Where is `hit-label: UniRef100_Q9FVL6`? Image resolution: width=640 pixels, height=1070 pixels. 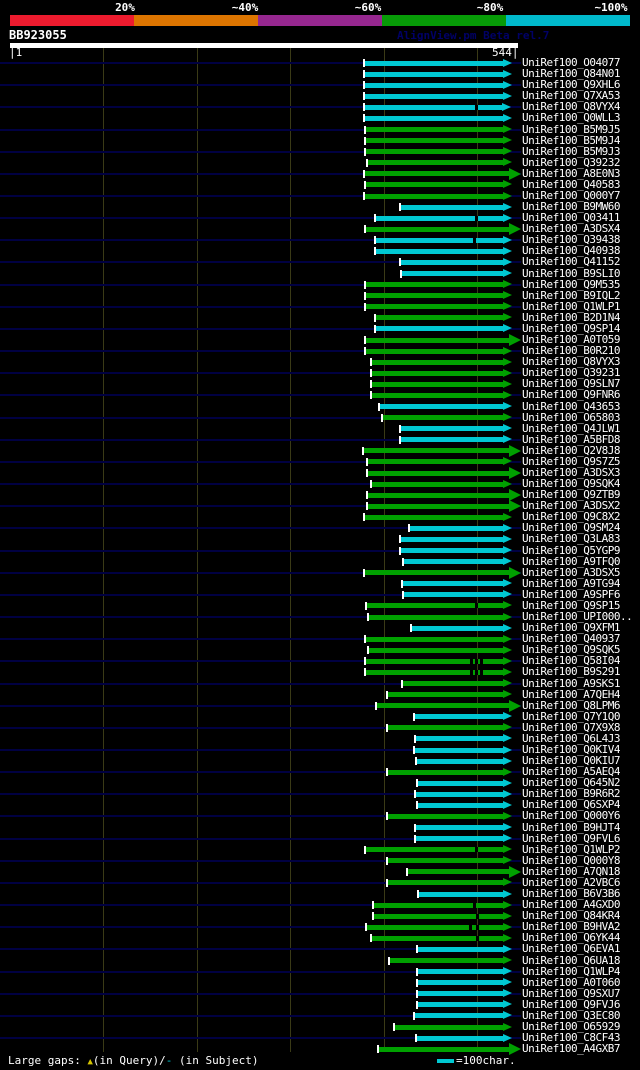
hit-label: UniRef100_Q9FVL6 is located at coordinates (571, 838).